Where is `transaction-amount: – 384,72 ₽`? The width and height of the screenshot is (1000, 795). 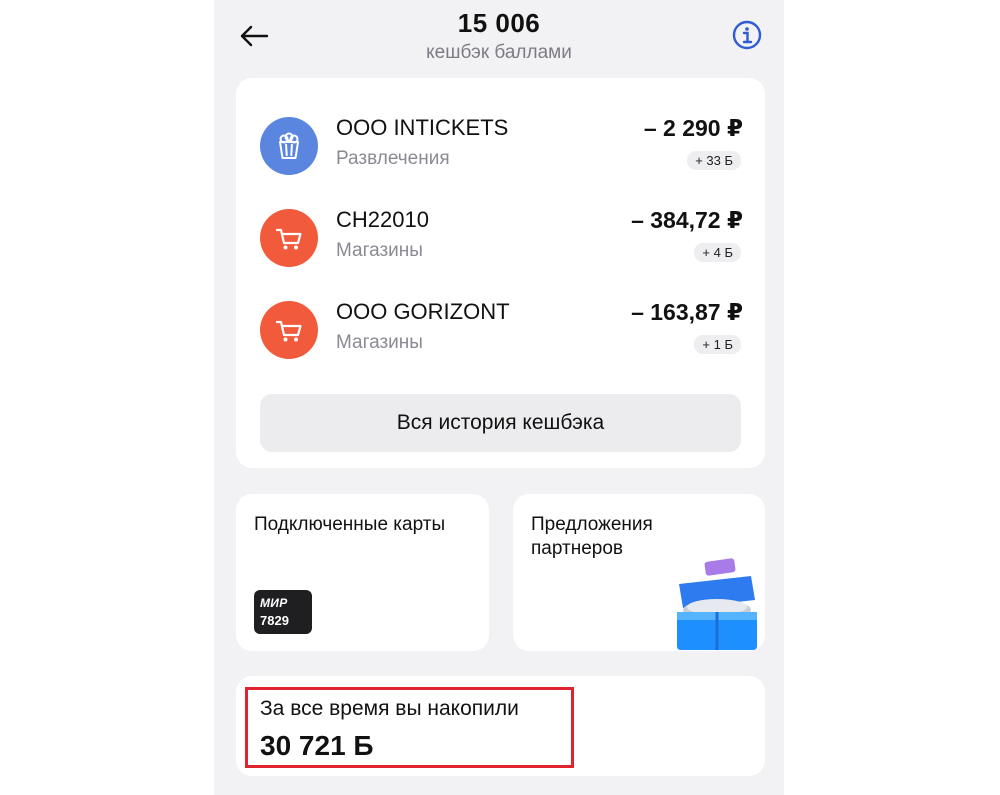 transaction-amount: – 384,72 ₽ is located at coordinates (687, 220).